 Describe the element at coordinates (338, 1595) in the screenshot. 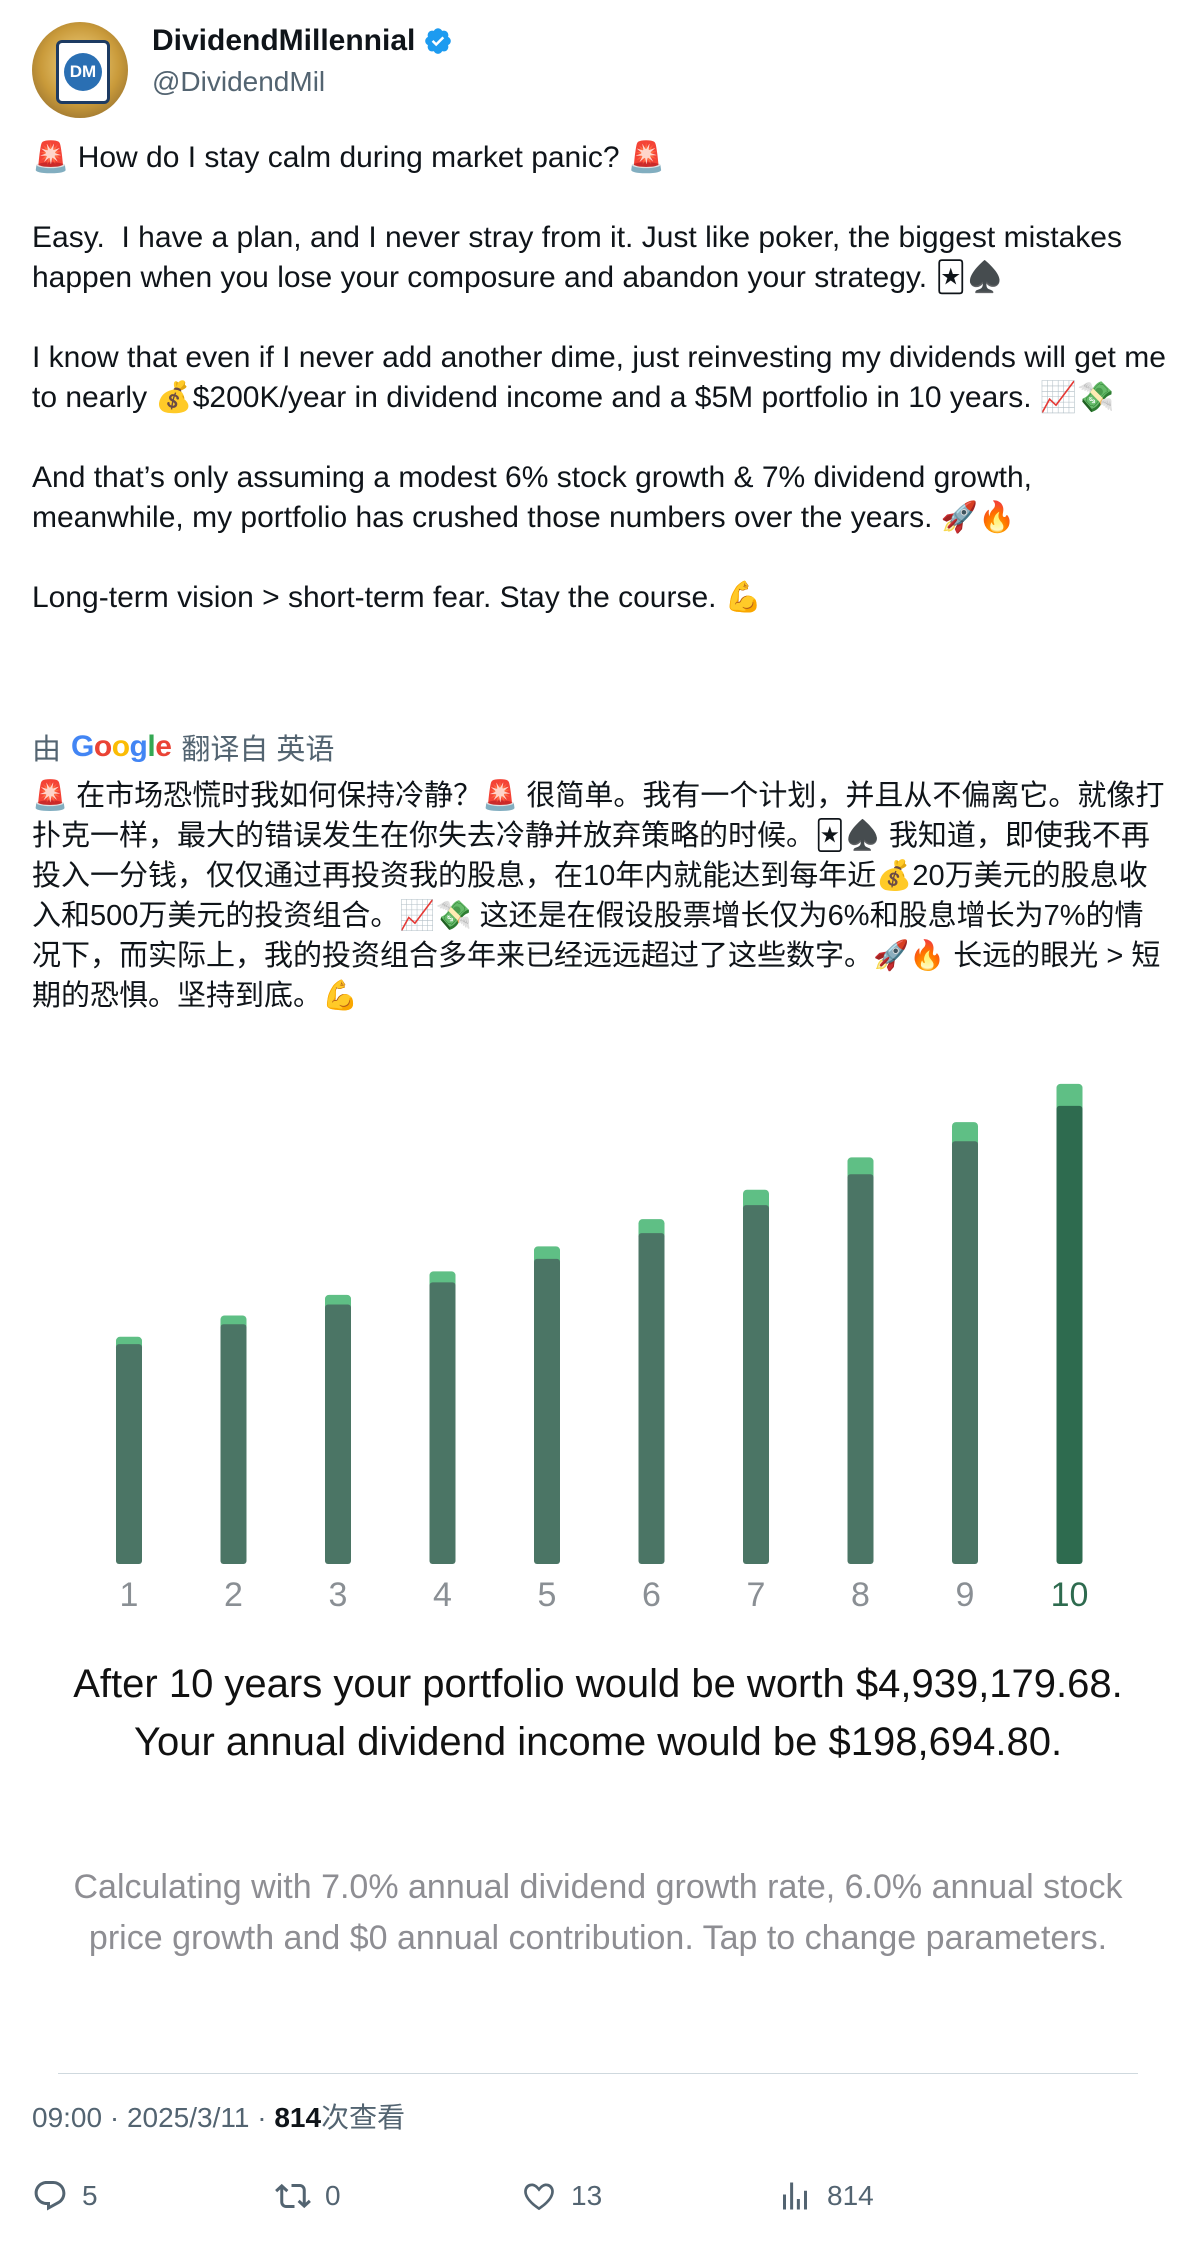

I see `x-tick-label: 3` at that location.